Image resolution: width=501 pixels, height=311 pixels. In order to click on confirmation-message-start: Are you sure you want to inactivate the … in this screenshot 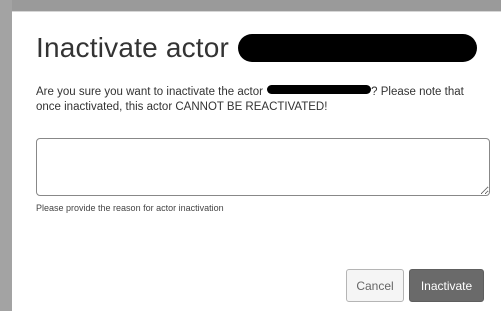, I will do `click(151, 92)`.